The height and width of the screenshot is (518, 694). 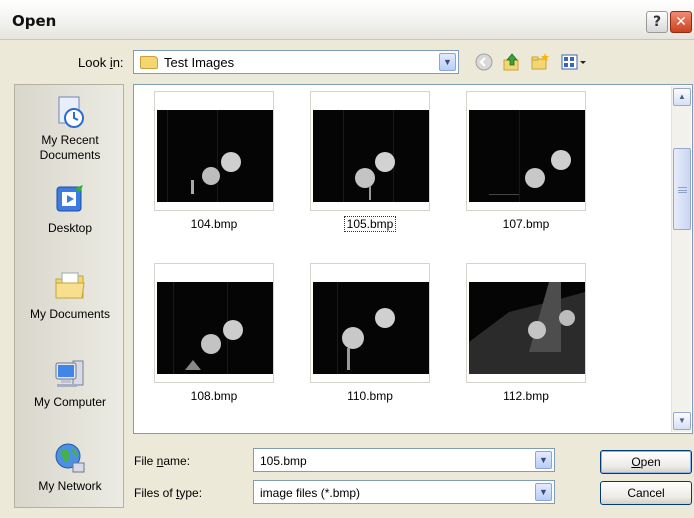 I want to click on views-menu-icon, so click(x=575, y=62).